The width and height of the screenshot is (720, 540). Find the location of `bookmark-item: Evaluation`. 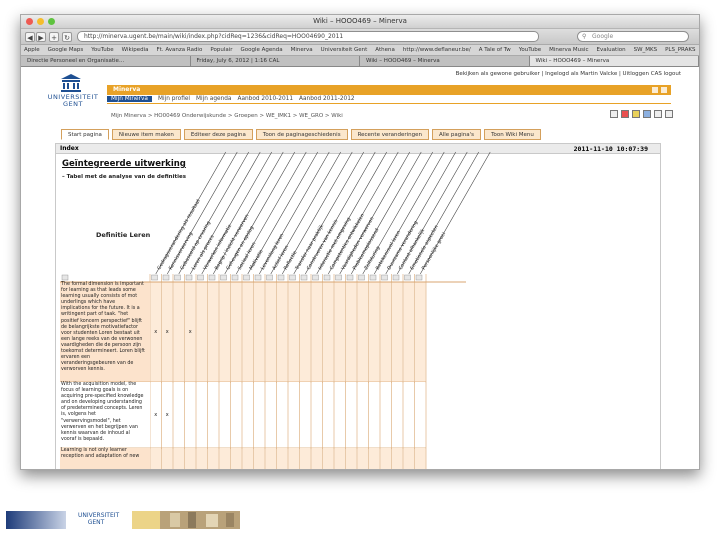

bookmark-item: Evaluation is located at coordinates (611, 50).